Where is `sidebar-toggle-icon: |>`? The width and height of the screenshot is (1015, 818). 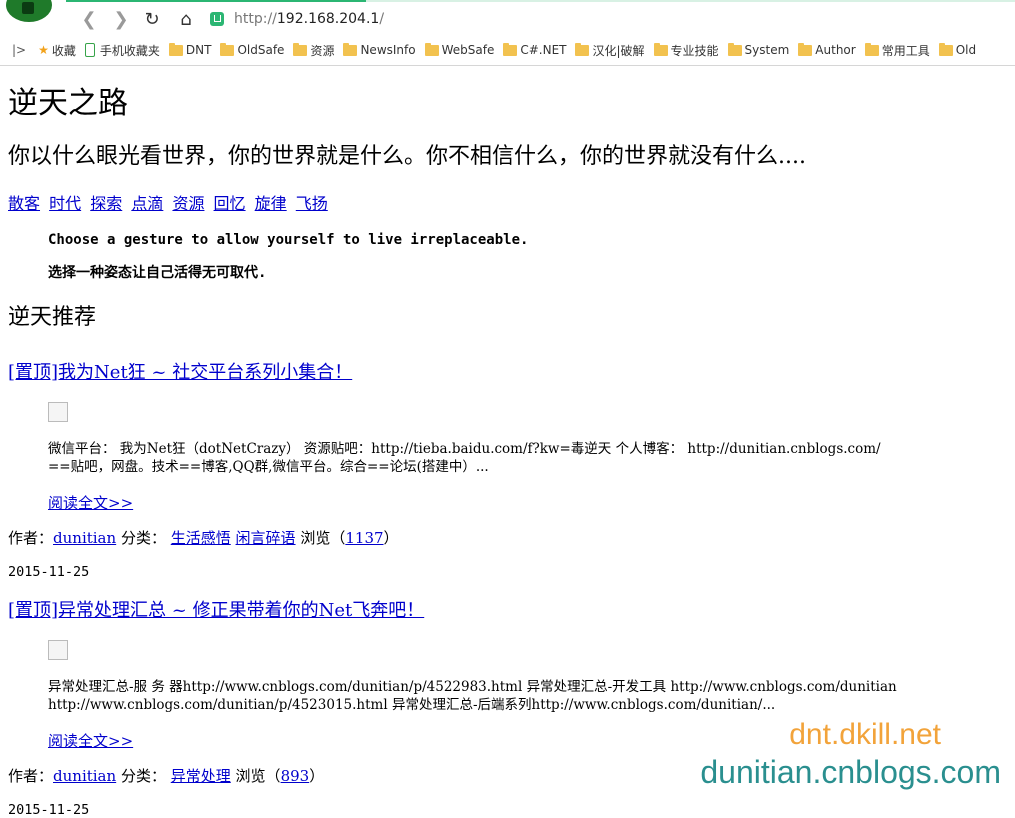 sidebar-toggle-icon: |> is located at coordinates (19, 50).